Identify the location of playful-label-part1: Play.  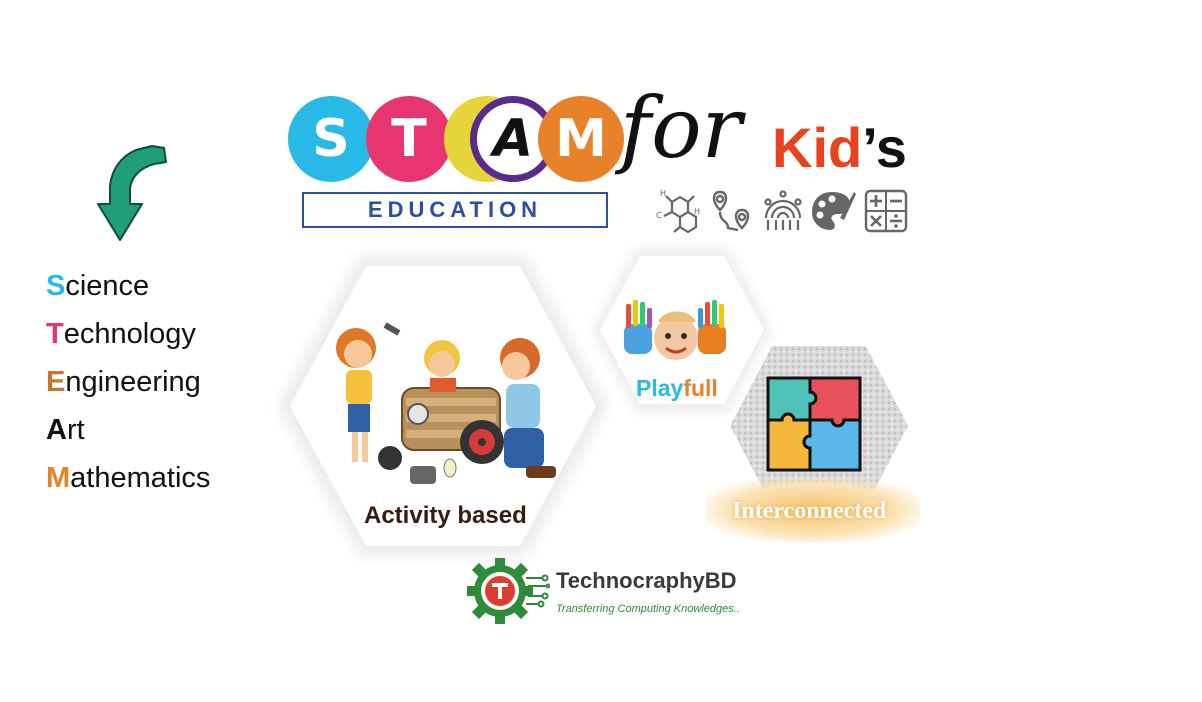
(660, 388).